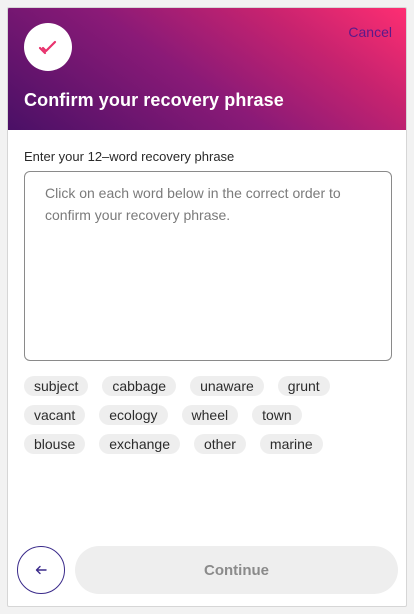 This screenshot has height=614, width=414. Describe the element at coordinates (219, 444) in the screenshot. I see `word-chip: other` at that location.